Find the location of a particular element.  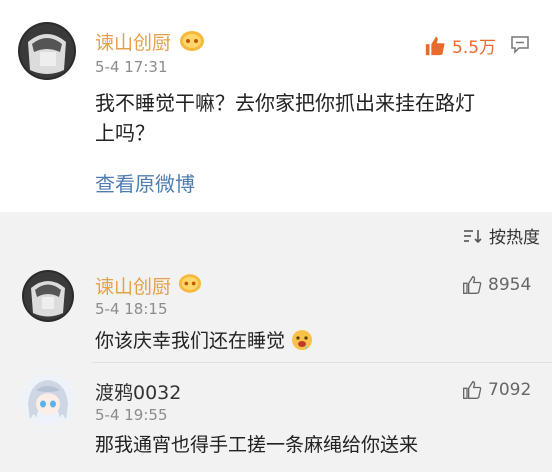

comment-content: 那我通宵也得手工搓一条麻绳给你送来 is located at coordinates (257, 445).